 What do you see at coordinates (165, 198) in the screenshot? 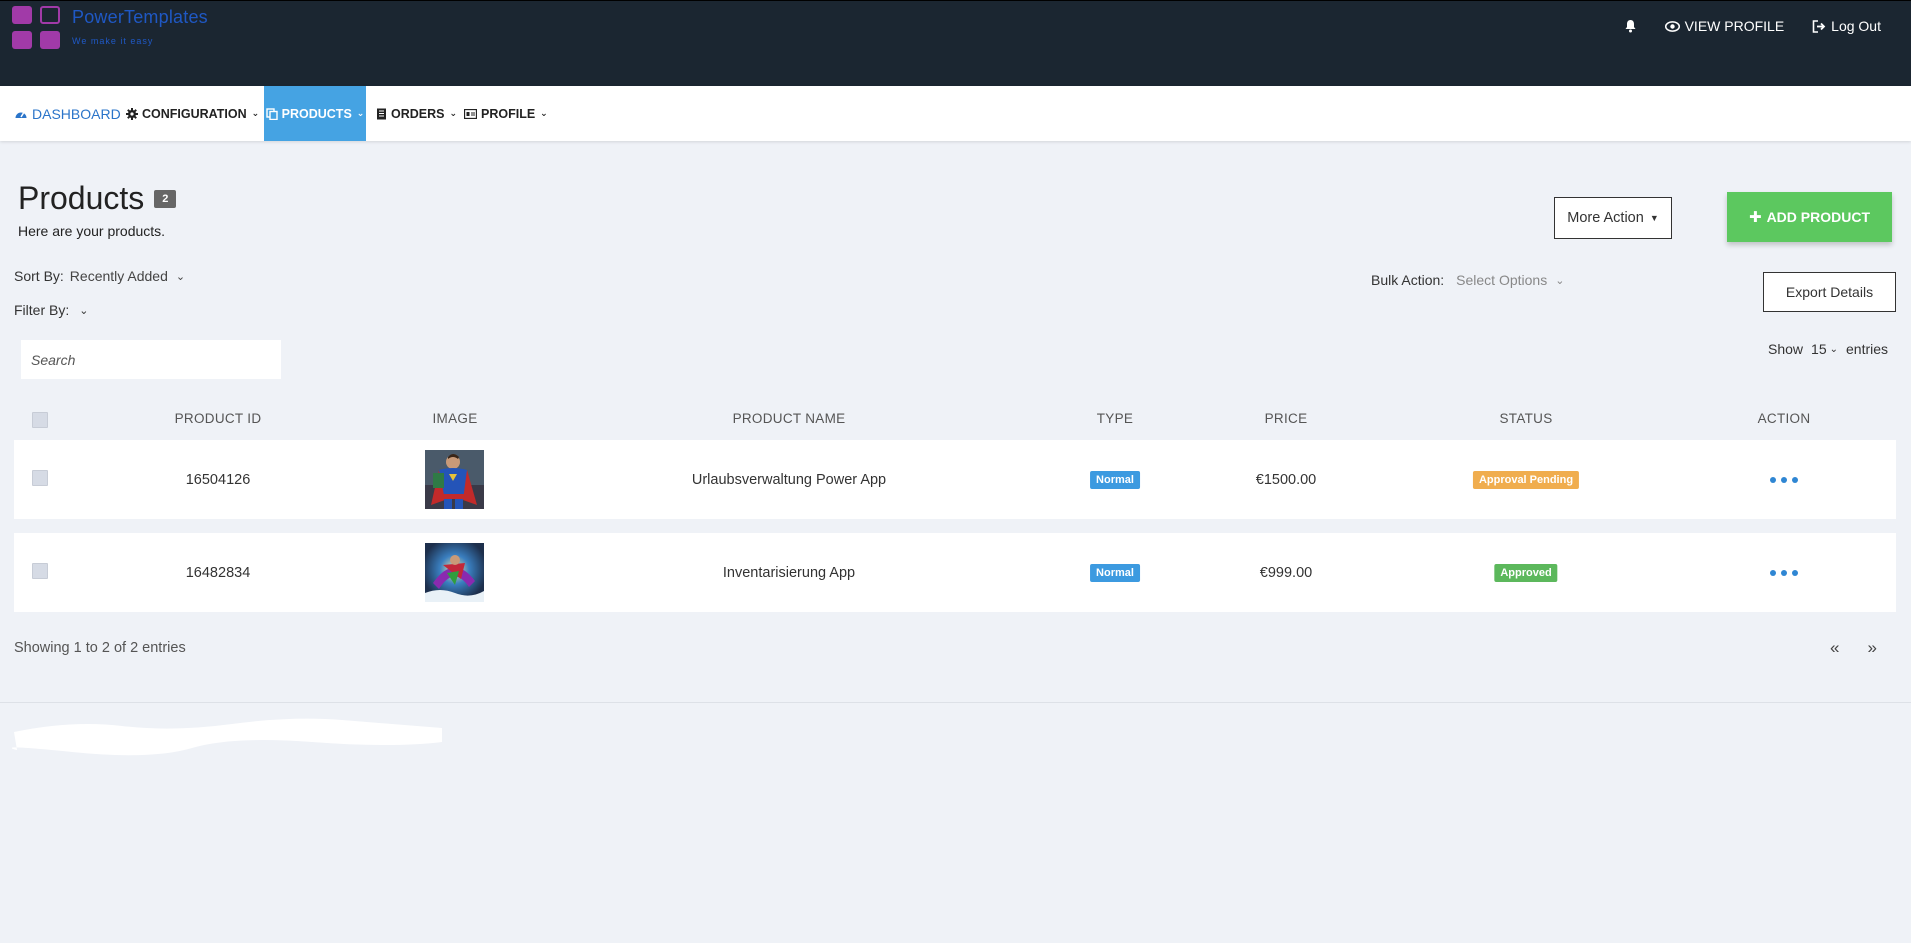
I see `product-count-badge: 2` at bounding box center [165, 198].